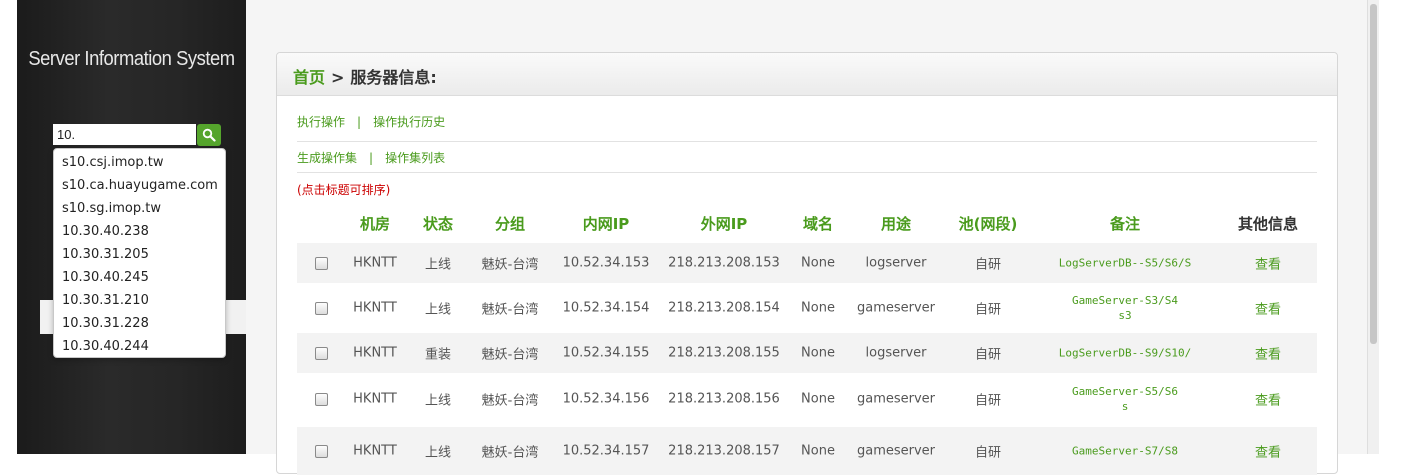  Describe the element at coordinates (724, 399) in the screenshot. I see `cell-external-ip: 218.213.208.156` at that location.